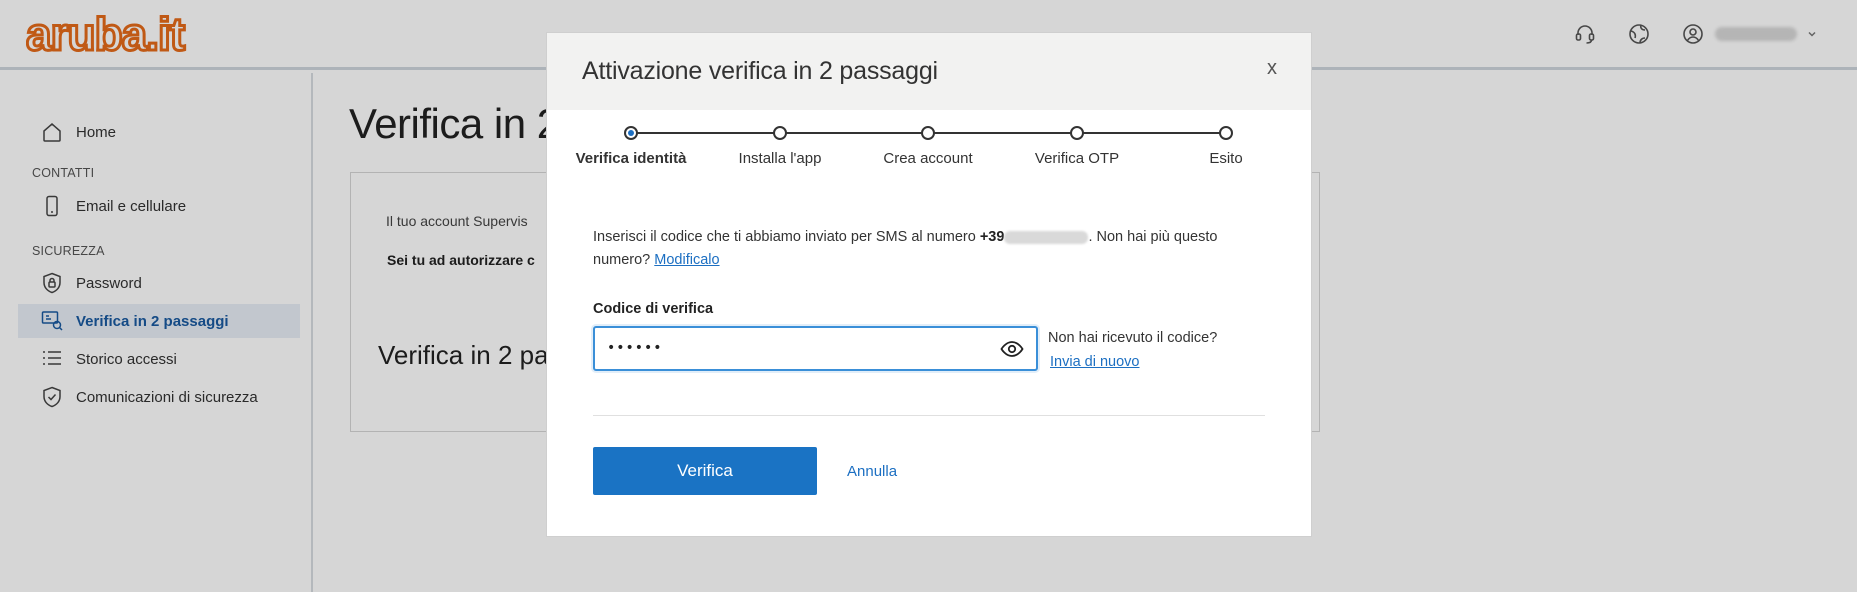 This screenshot has width=1857, height=592. I want to click on step-label: Crea account, so click(928, 158).